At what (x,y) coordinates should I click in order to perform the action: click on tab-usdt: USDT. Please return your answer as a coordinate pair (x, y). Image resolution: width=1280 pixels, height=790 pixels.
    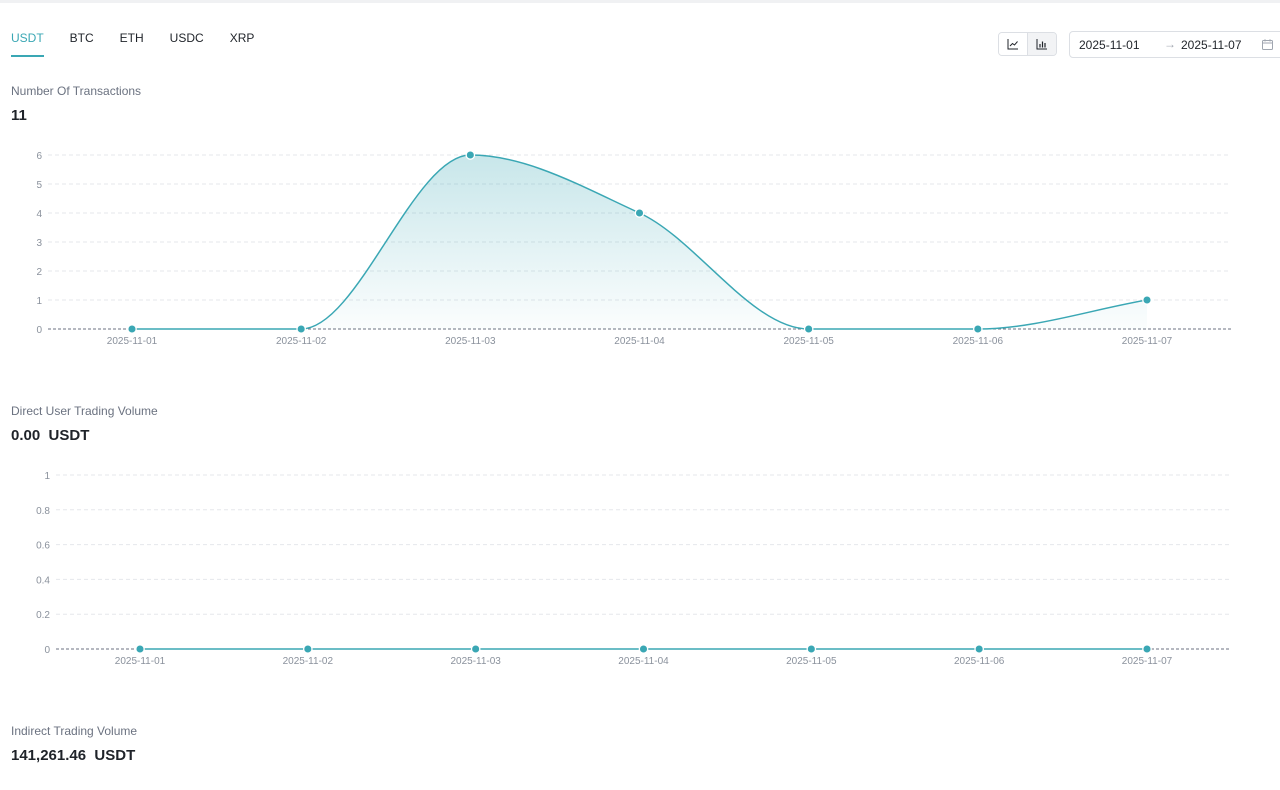
    Looking at the image, I should click on (27, 43).